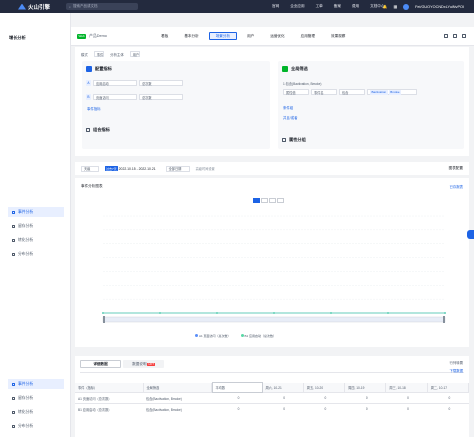 The width and height of the screenshot is (474, 437). I want to click on col-date-4: 周三, 10-18, so click(406, 387).